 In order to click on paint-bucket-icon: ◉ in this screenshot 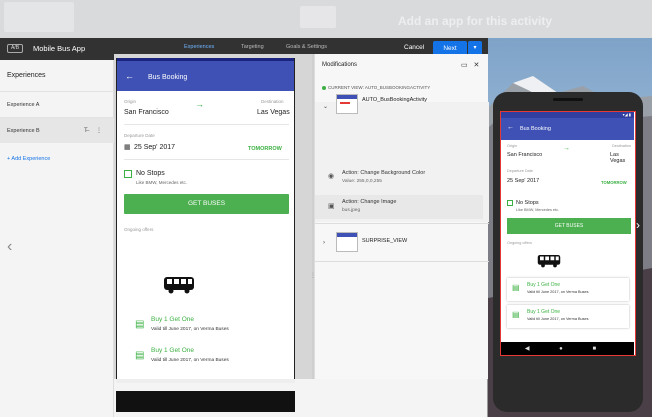, I will do `click(331, 176)`.